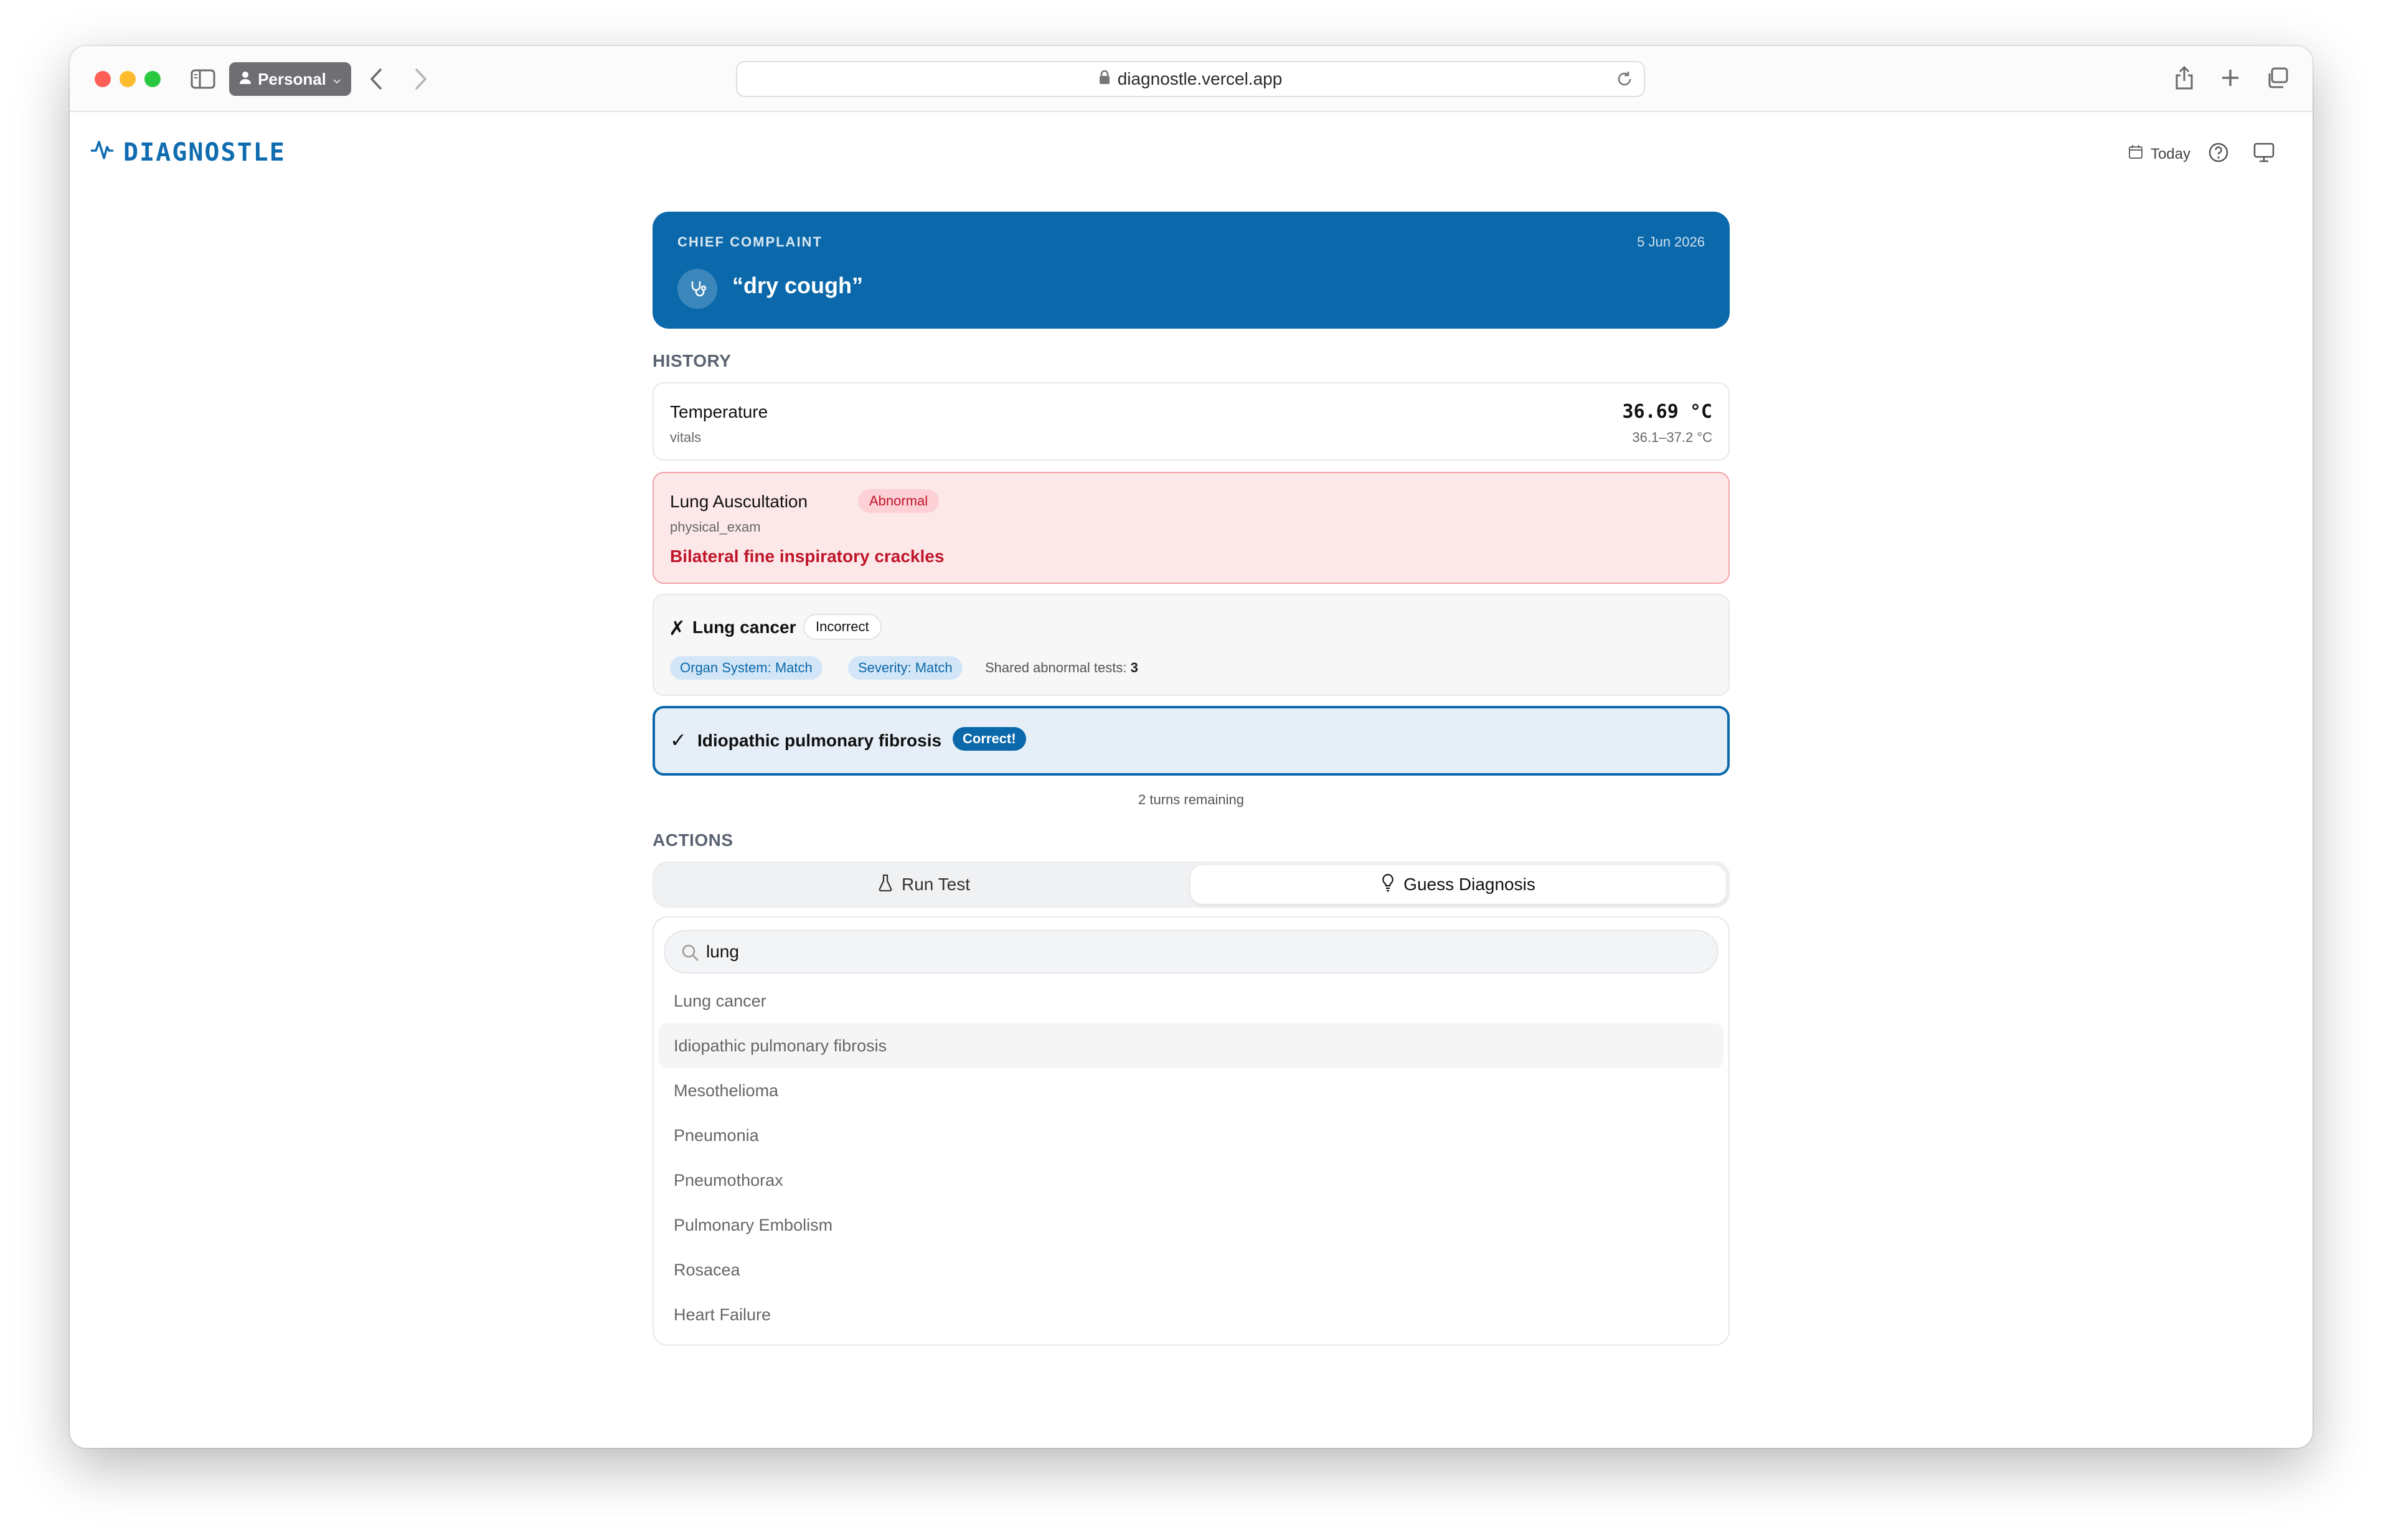 This screenshot has height=1540, width=2381. What do you see at coordinates (1191, 1314) in the screenshot?
I see `diagnosis-option: Heart Failure` at bounding box center [1191, 1314].